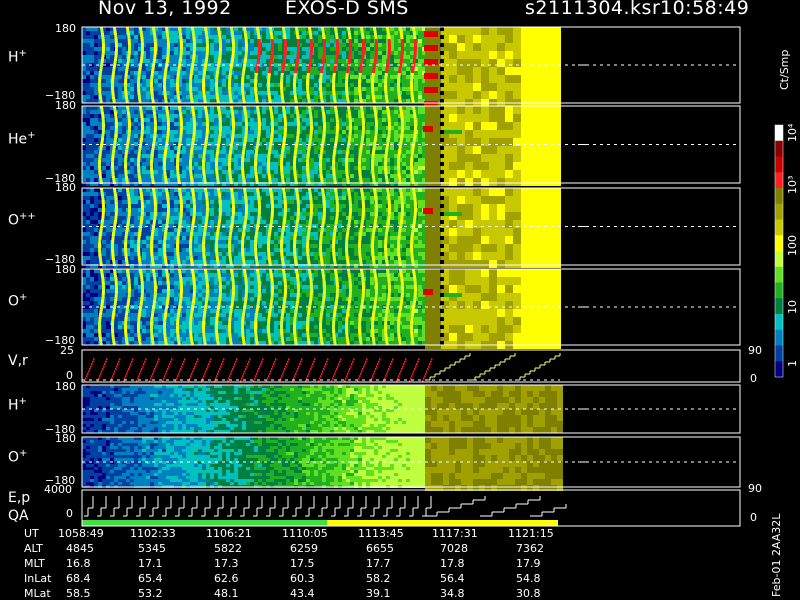  I want to click on vr-right-tick-bottom: 0, so click(753, 378).